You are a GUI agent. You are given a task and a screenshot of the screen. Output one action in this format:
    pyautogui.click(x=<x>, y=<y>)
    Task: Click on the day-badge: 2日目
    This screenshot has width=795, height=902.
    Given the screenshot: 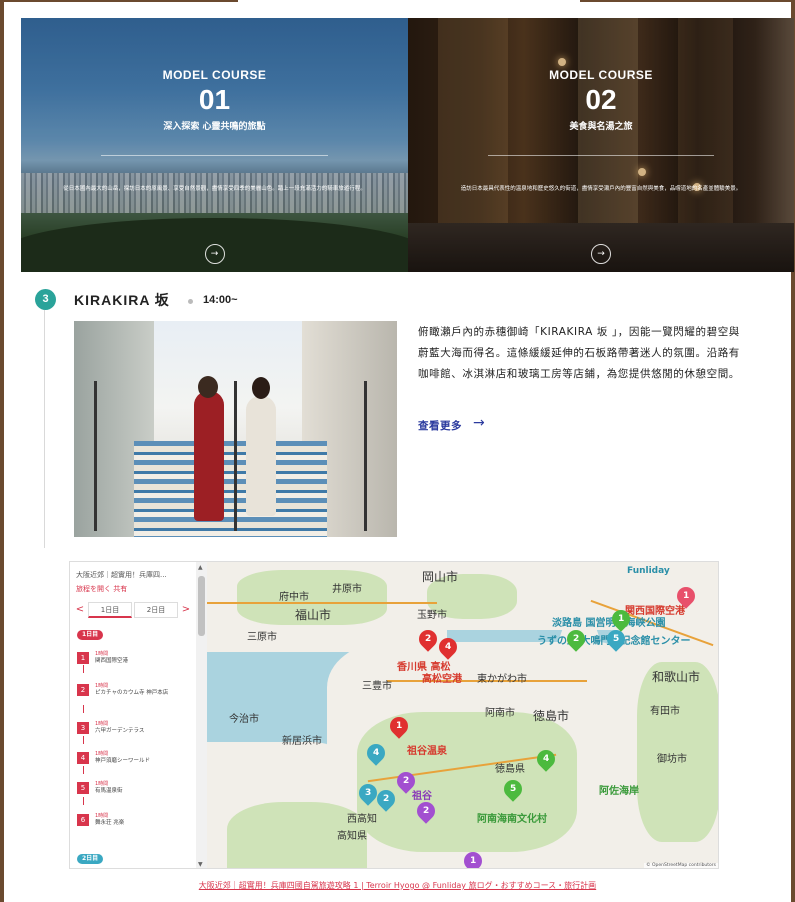 What is the action you would take?
    pyautogui.click(x=90, y=859)
    